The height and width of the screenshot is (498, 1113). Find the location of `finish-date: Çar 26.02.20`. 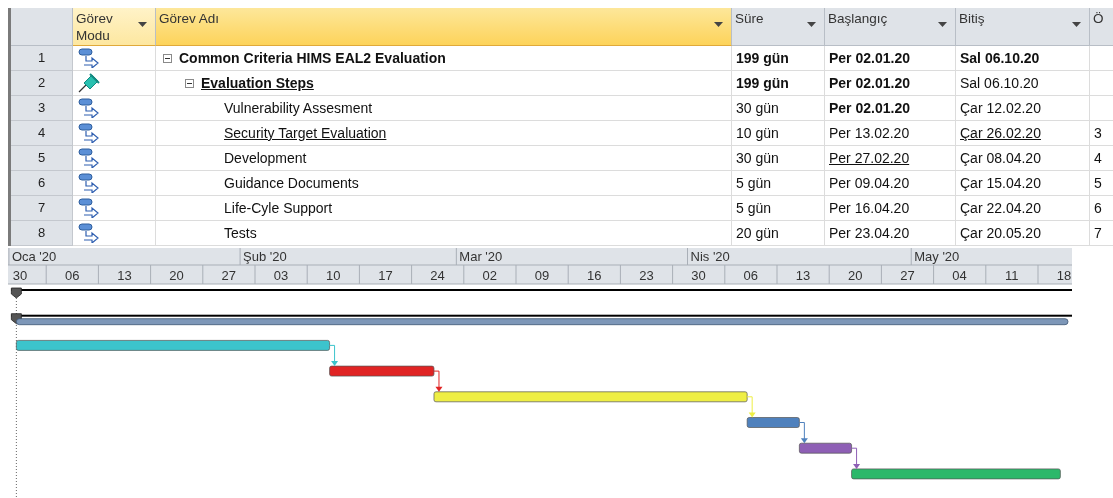

finish-date: Çar 26.02.20 is located at coordinates (1000, 133).